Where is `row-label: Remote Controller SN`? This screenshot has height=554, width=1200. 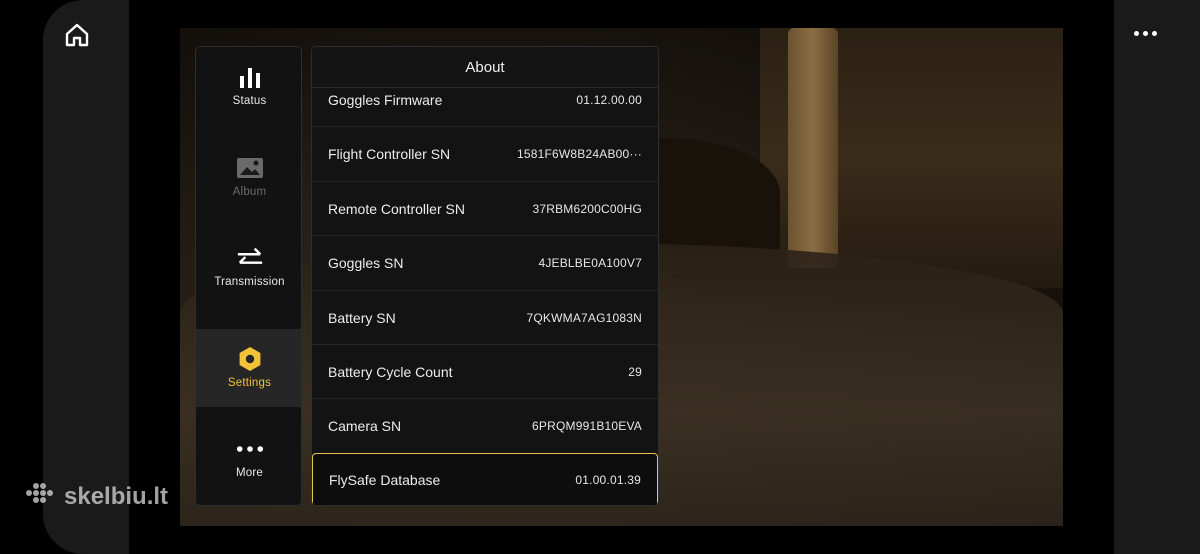
row-label: Remote Controller SN is located at coordinates (396, 208).